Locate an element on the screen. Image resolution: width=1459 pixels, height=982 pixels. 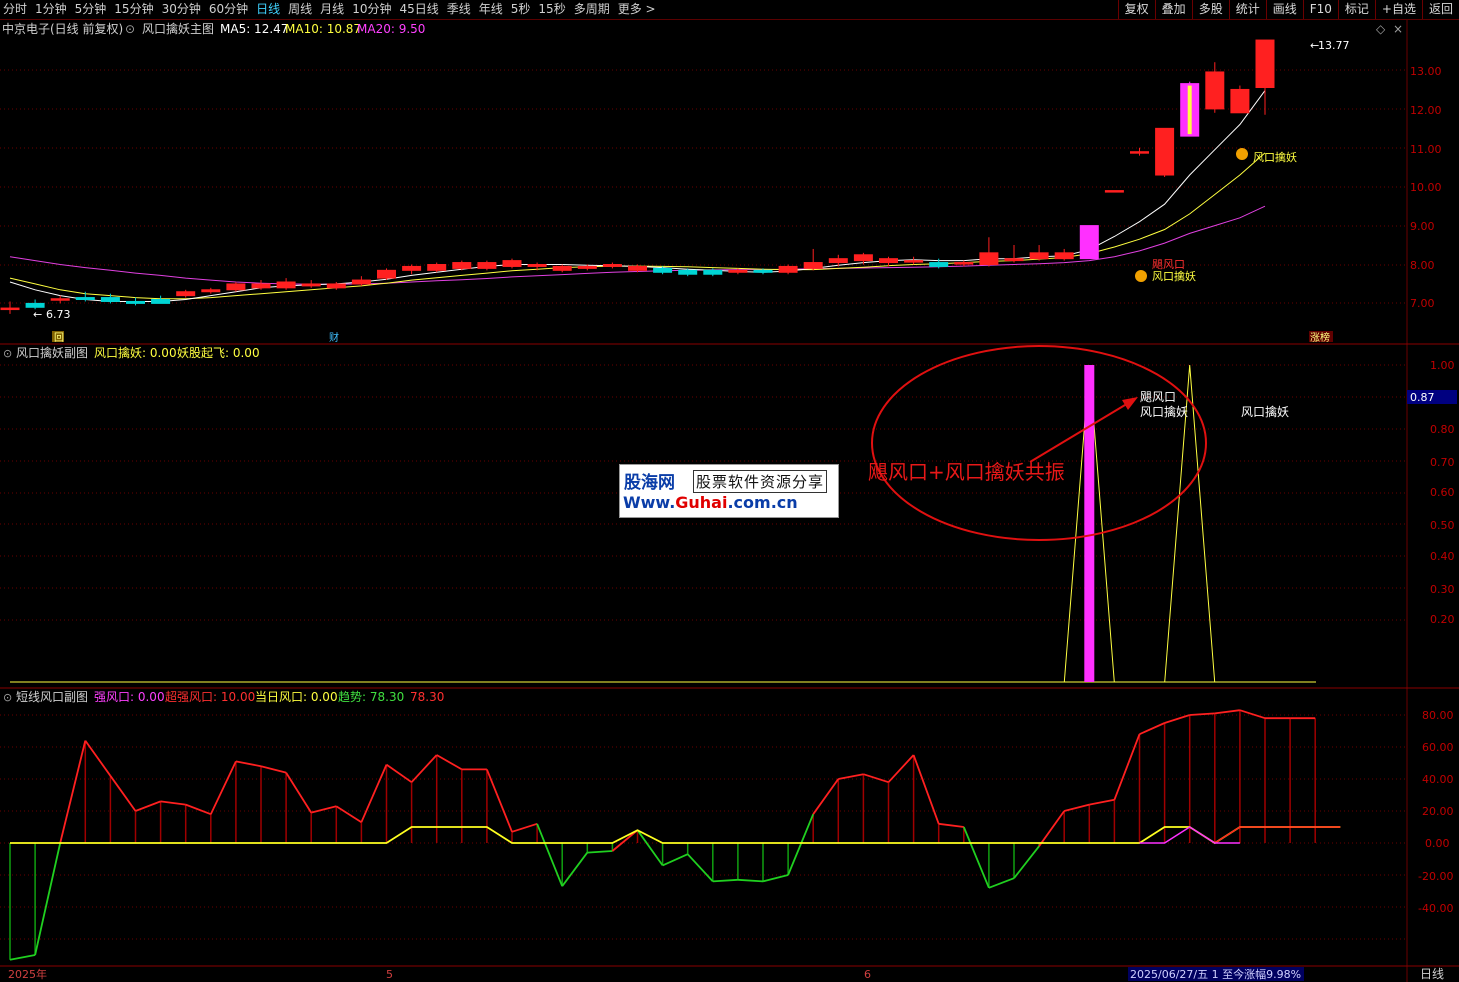
sub2-title: 短线风口副图 is located at coordinates (52, 697).